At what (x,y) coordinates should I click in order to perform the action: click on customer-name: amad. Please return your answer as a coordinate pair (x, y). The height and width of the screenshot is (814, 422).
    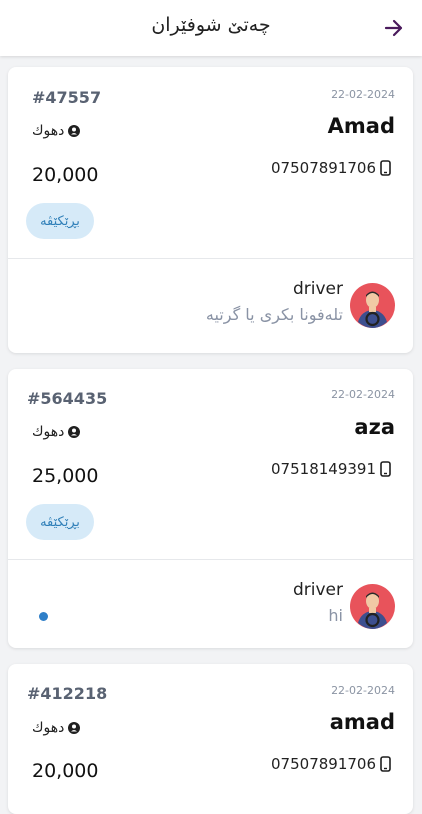
    Looking at the image, I should click on (362, 722).